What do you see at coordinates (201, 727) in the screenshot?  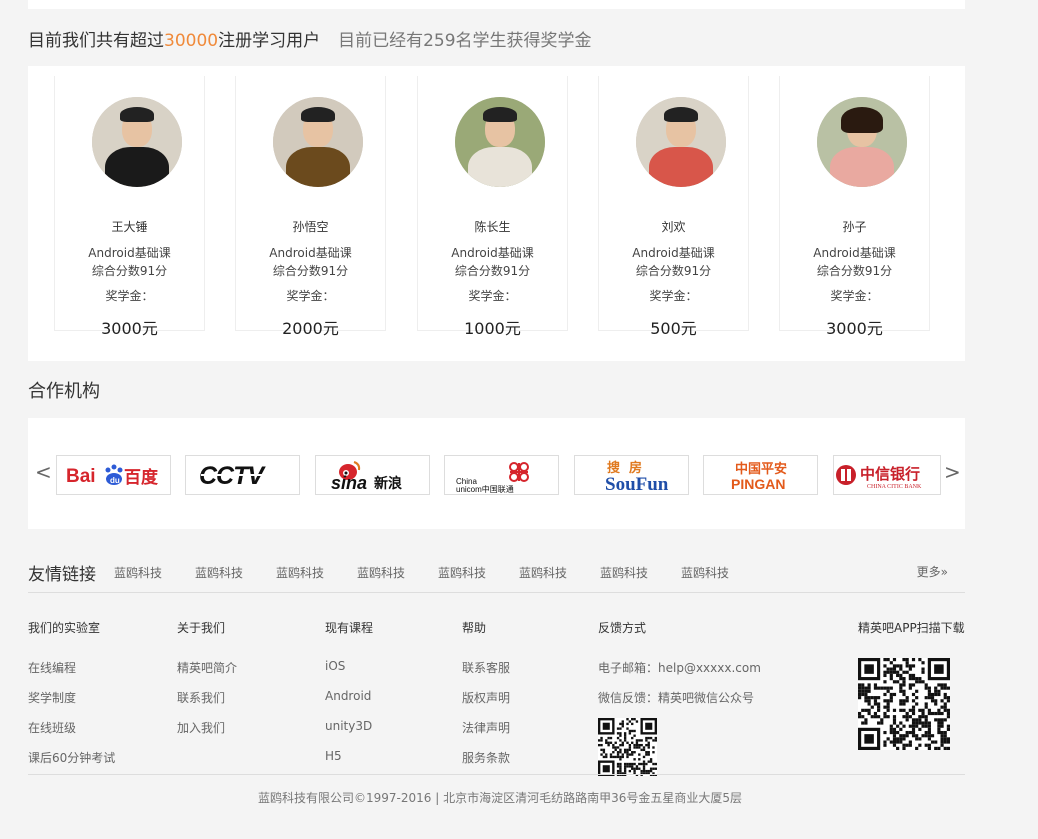 I see `footer-link-join: 加入我们` at bounding box center [201, 727].